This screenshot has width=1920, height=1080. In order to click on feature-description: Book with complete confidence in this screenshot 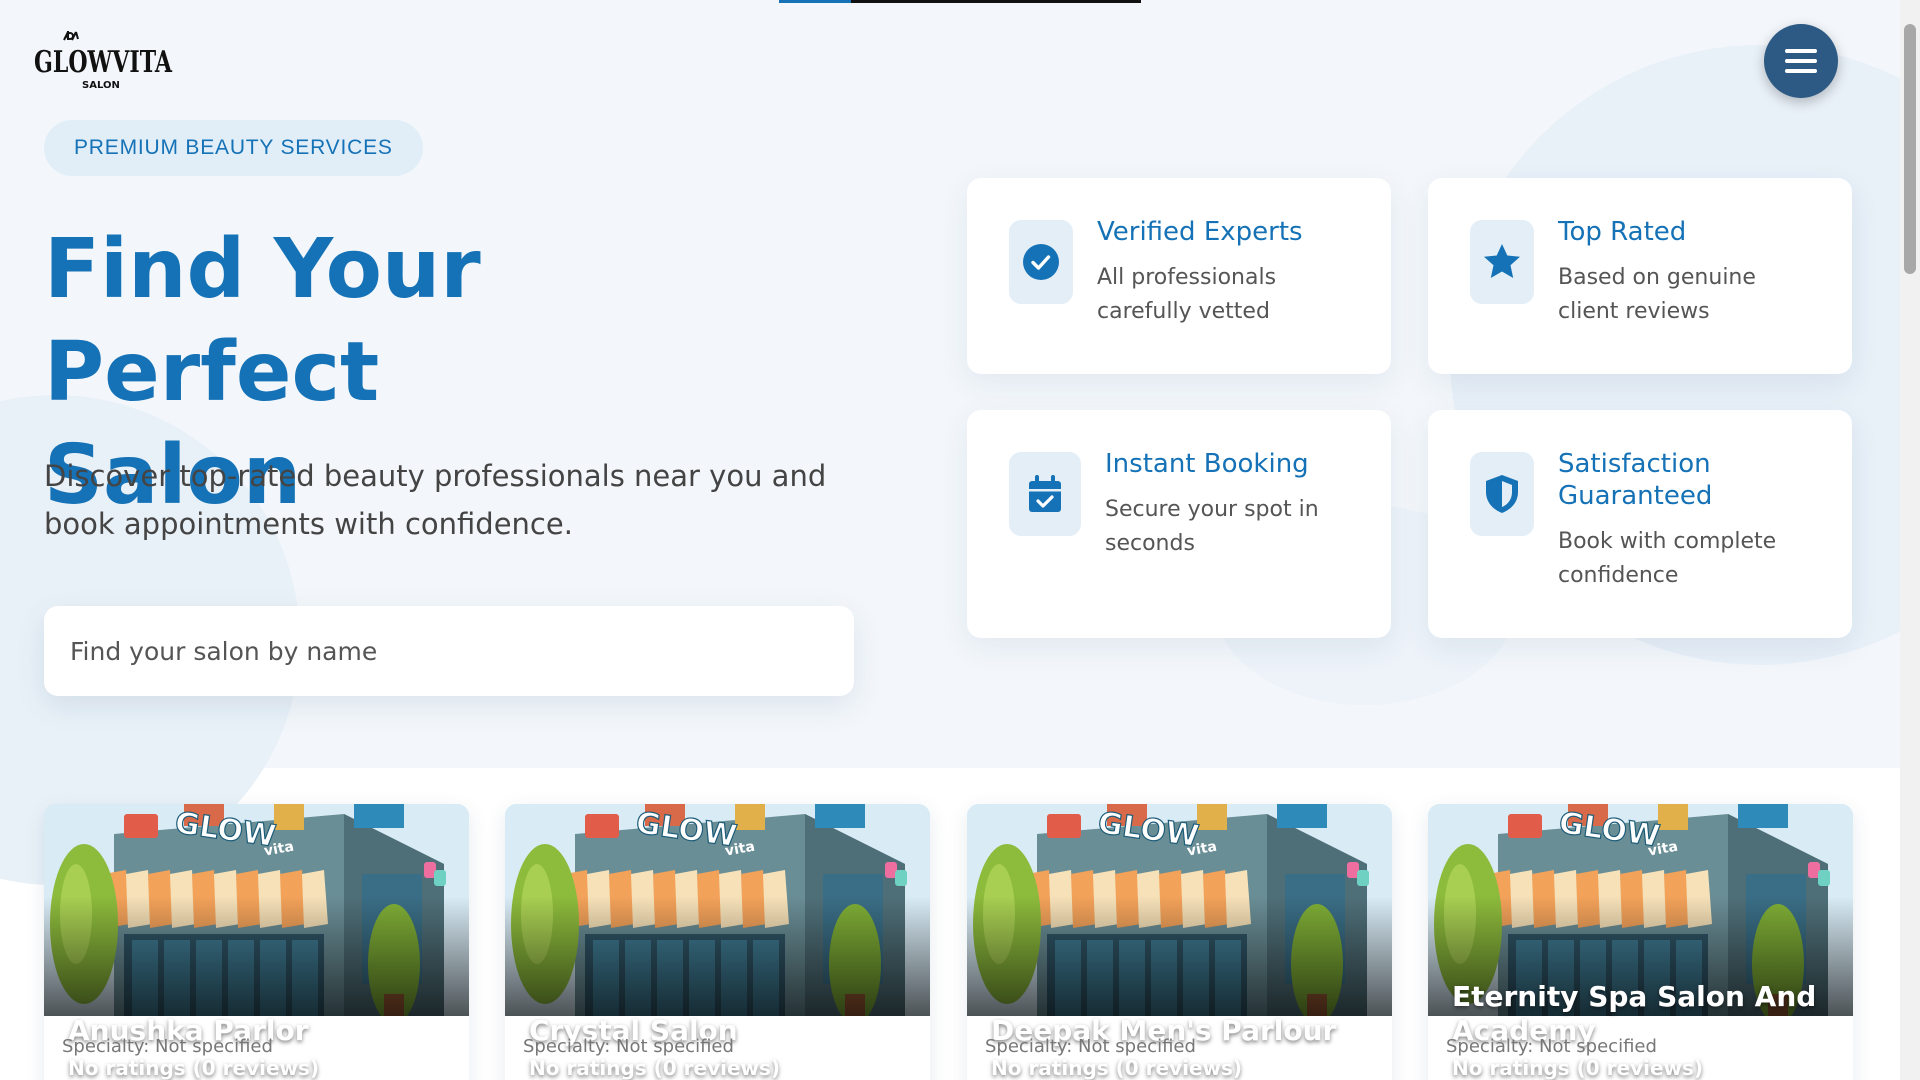, I will do `click(1667, 558)`.